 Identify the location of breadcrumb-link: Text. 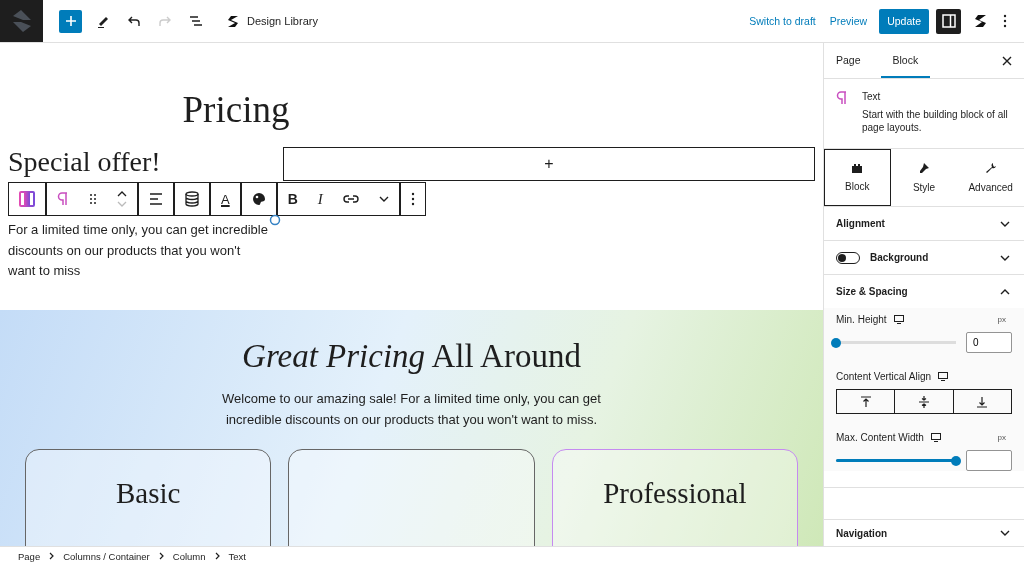
(237, 556).